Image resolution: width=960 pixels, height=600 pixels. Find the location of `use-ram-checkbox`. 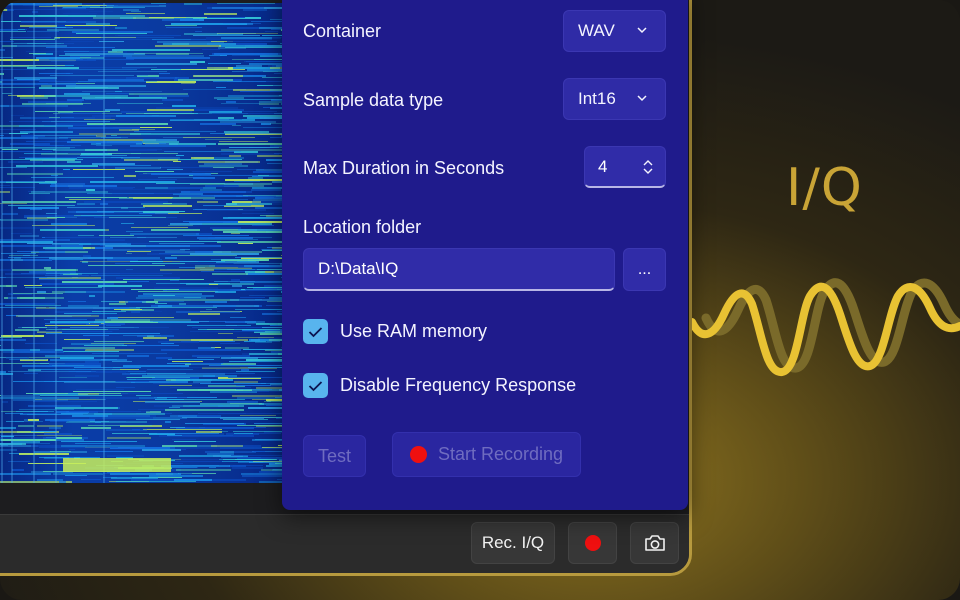

use-ram-checkbox is located at coordinates (315, 331).